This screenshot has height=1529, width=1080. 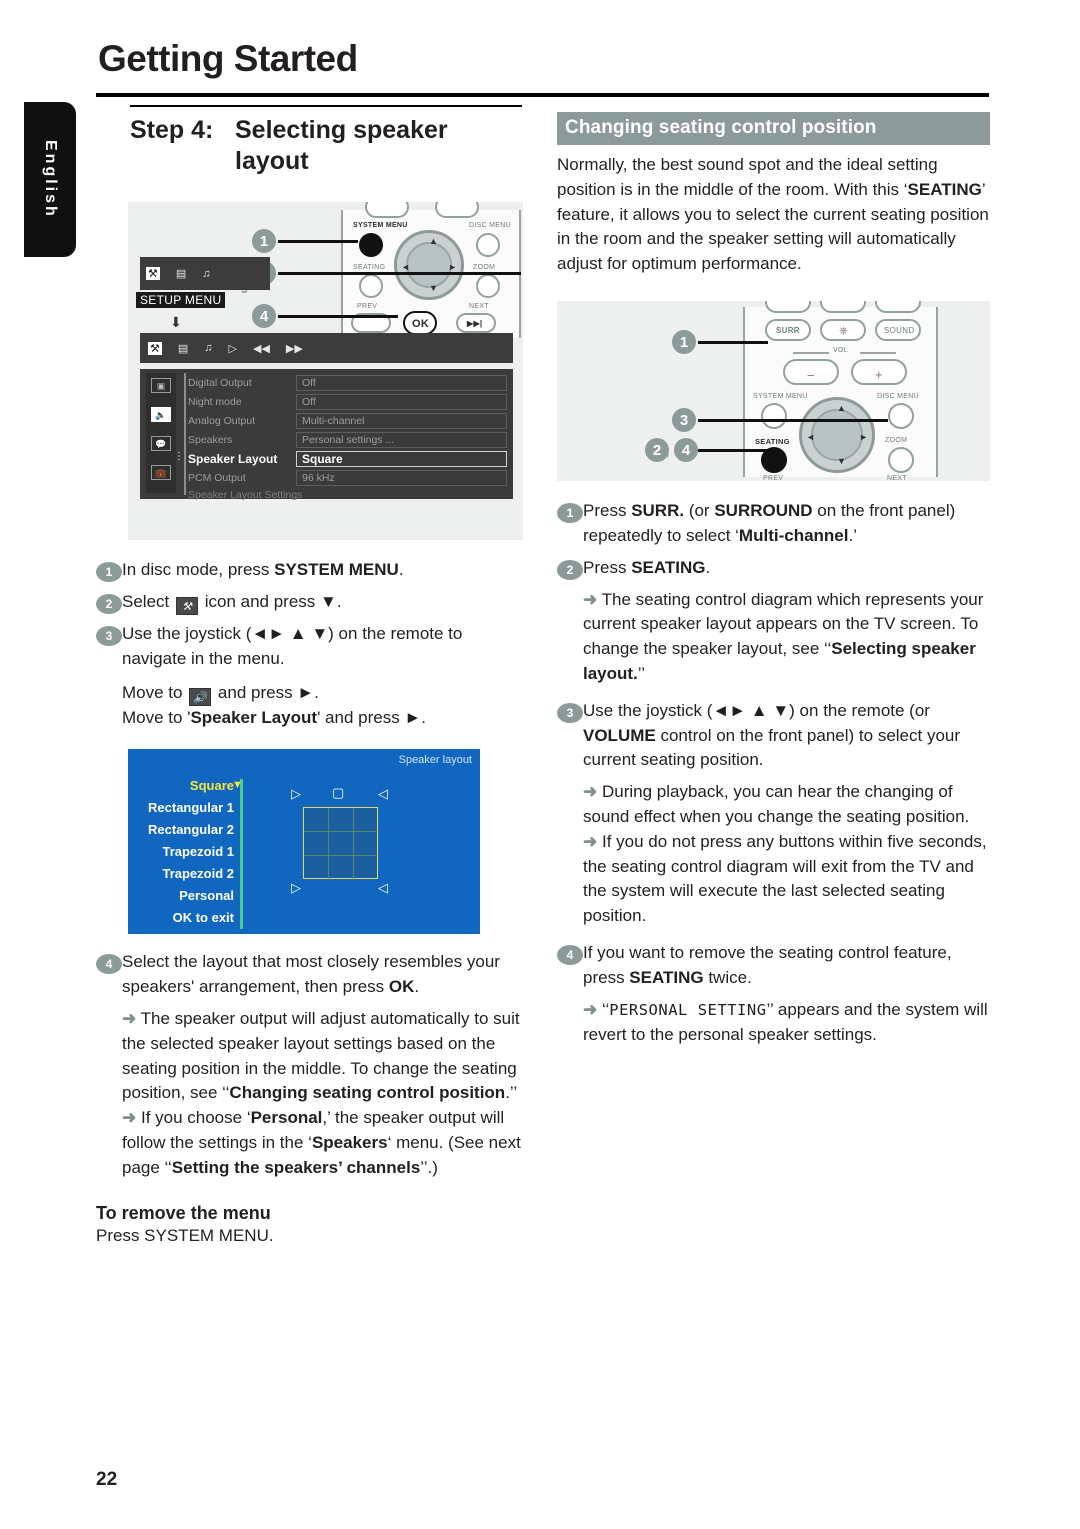 What do you see at coordinates (220, 695) in the screenshot?
I see `step3-extra-1: Move to 🔊 and press ►.` at bounding box center [220, 695].